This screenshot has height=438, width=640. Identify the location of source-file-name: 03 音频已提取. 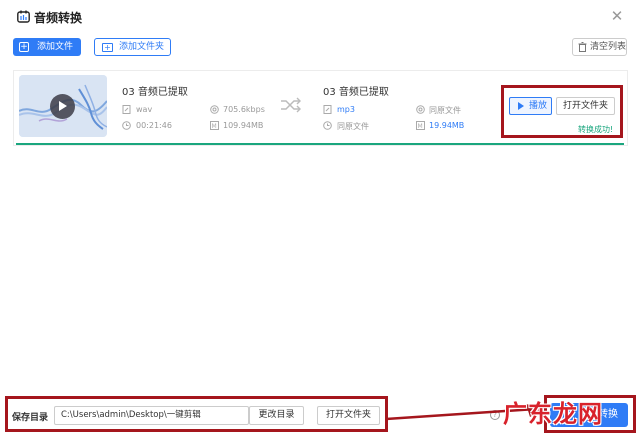
(155, 92).